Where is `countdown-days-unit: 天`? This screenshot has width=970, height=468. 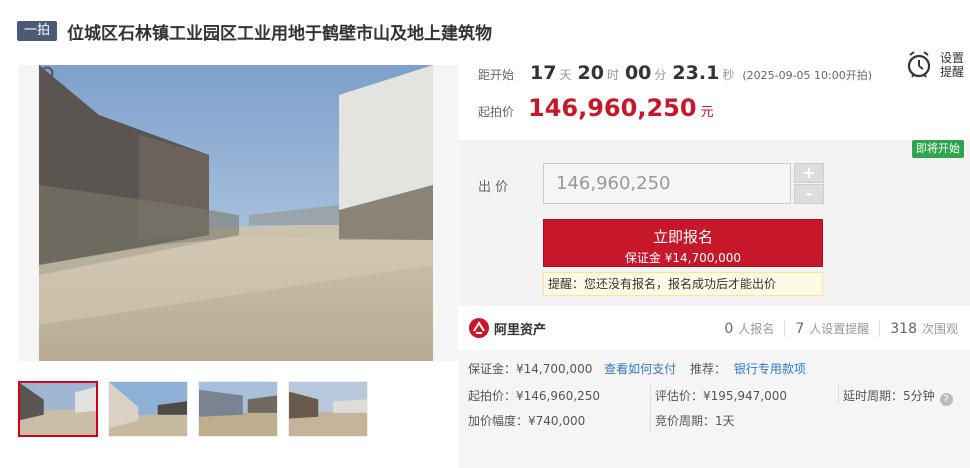
countdown-days-unit: 天 is located at coordinates (565, 75).